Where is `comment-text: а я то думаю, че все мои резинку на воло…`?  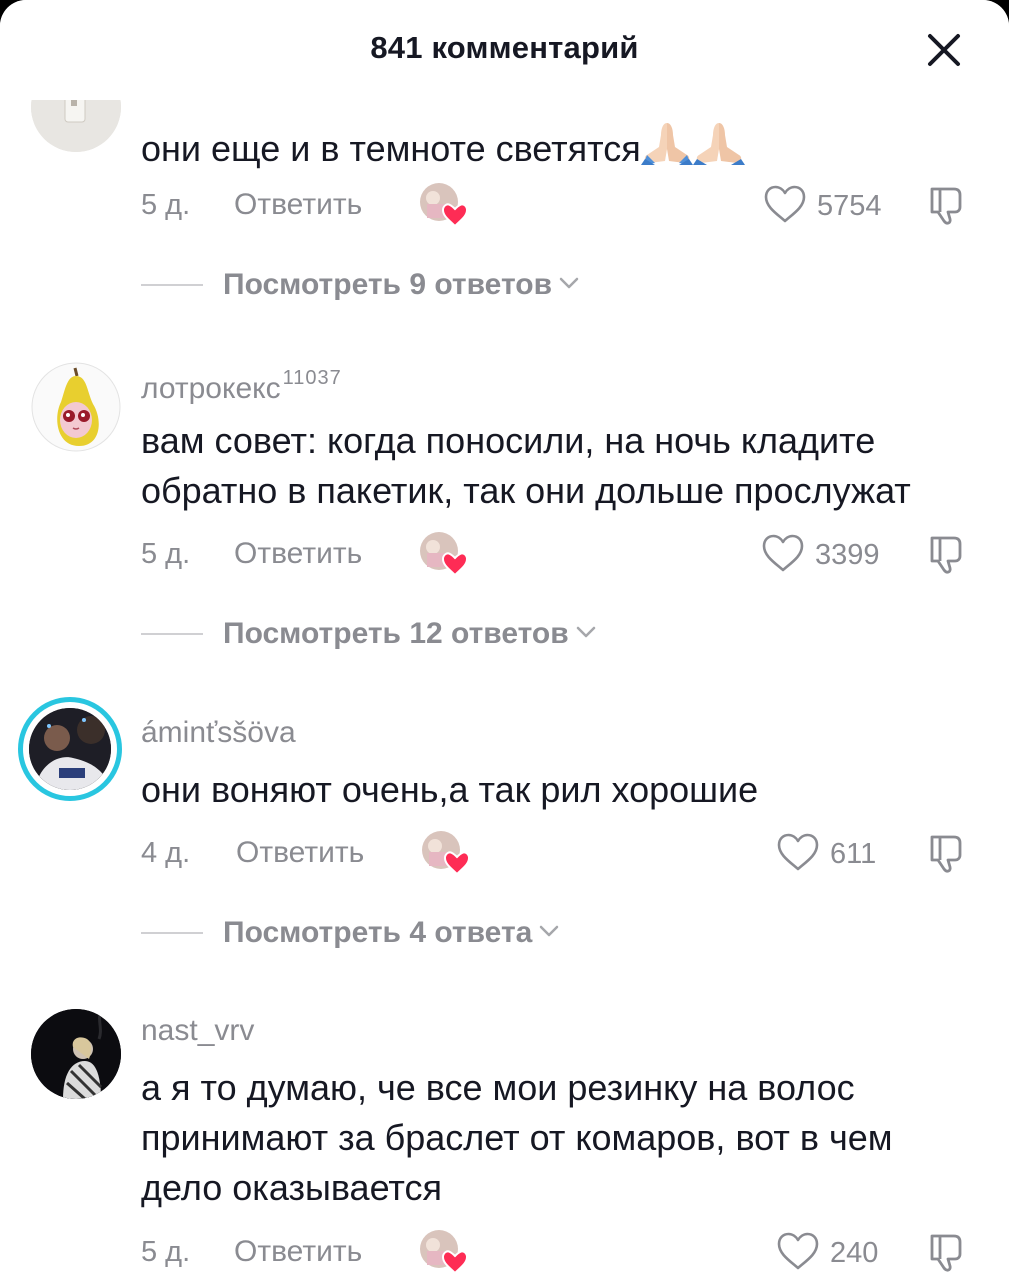 comment-text: а я то думаю, че все мои резинку на воло… is located at coordinates (517, 1137).